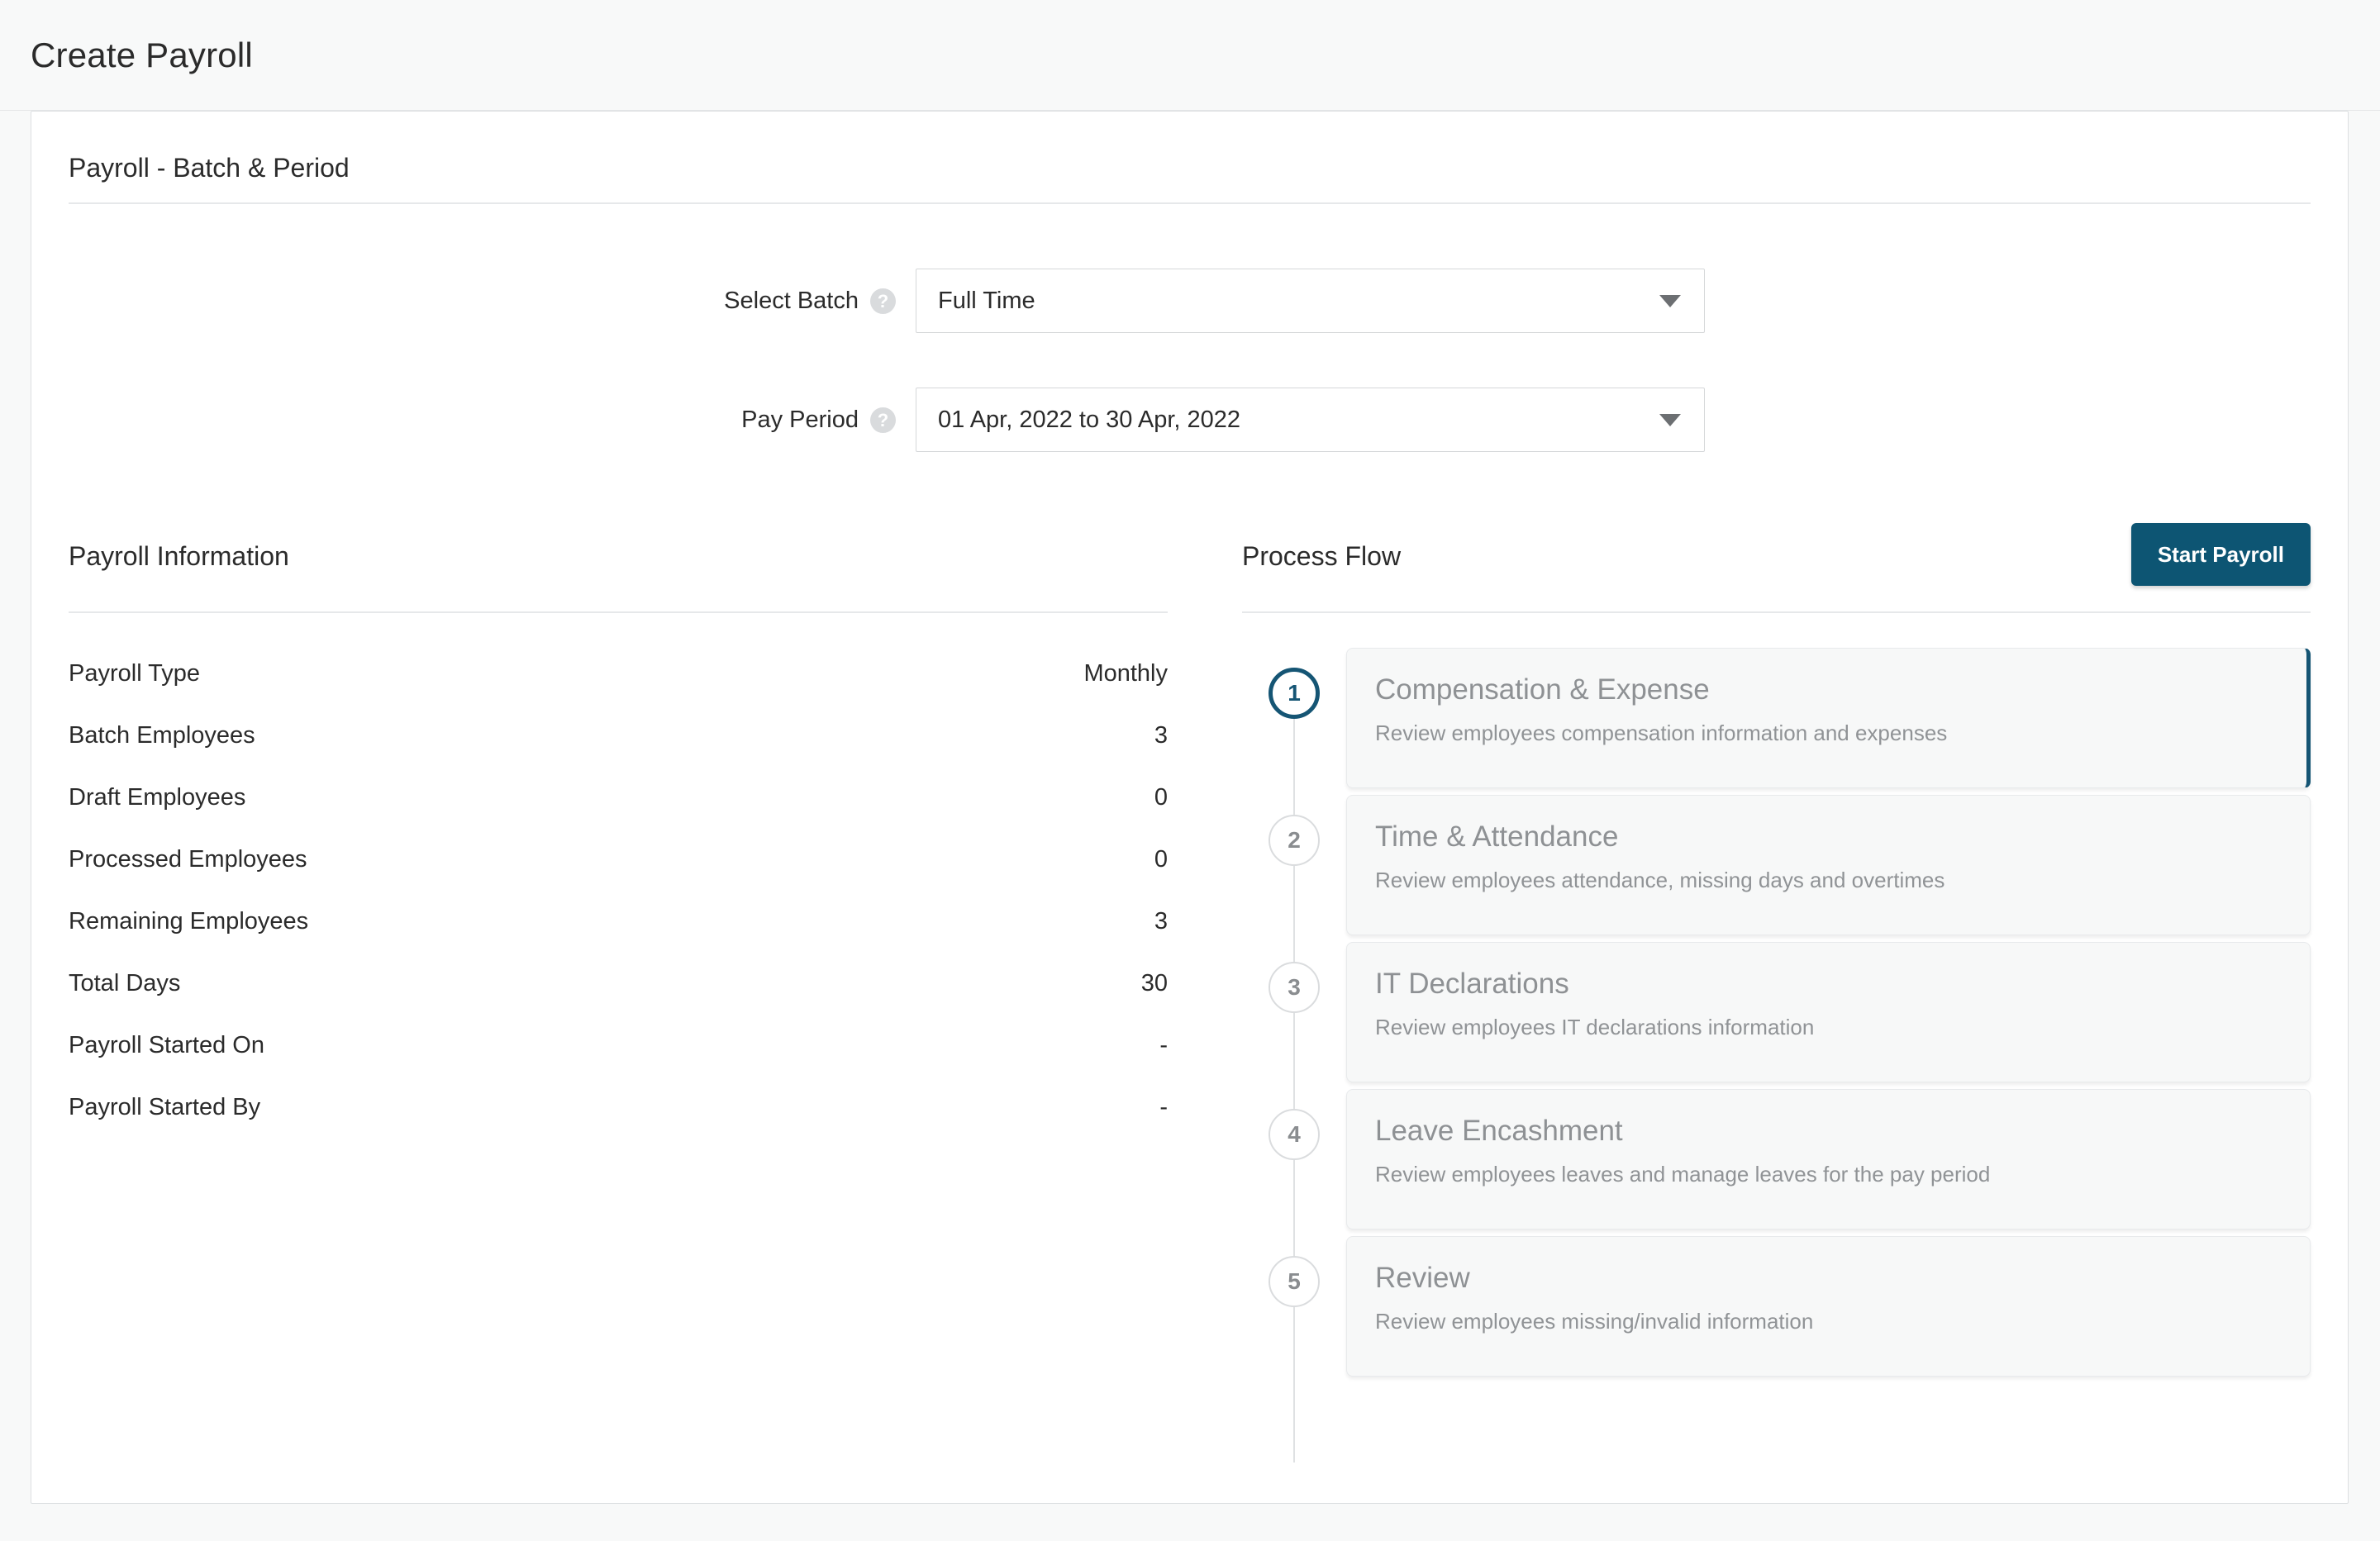 The width and height of the screenshot is (2380, 1541). What do you see at coordinates (157, 797) in the screenshot?
I see `payroll-info-key: Draft Employees` at bounding box center [157, 797].